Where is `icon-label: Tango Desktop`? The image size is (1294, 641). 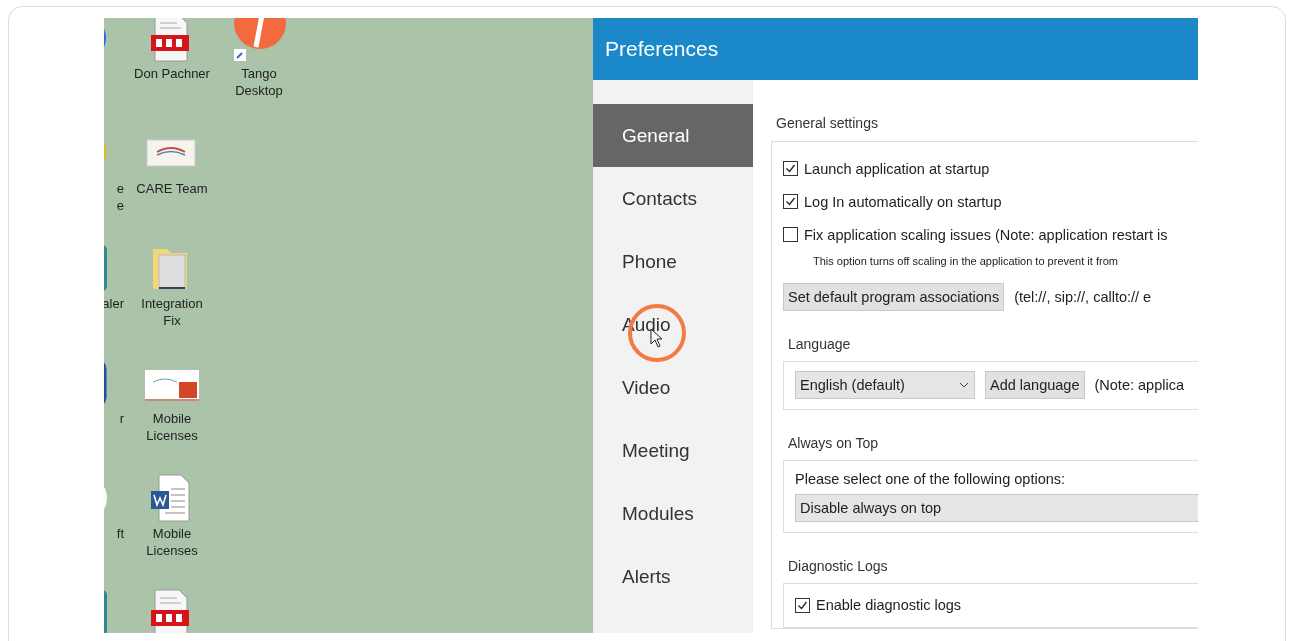 icon-label: Tango Desktop is located at coordinates (259, 82).